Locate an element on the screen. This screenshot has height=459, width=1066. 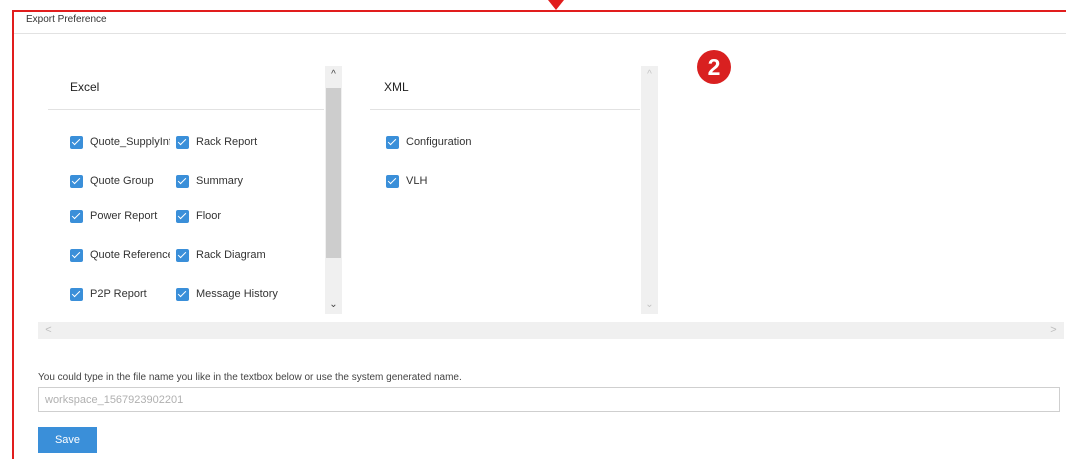
checkbox-label: P2P Report is located at coordinates (118, 294).